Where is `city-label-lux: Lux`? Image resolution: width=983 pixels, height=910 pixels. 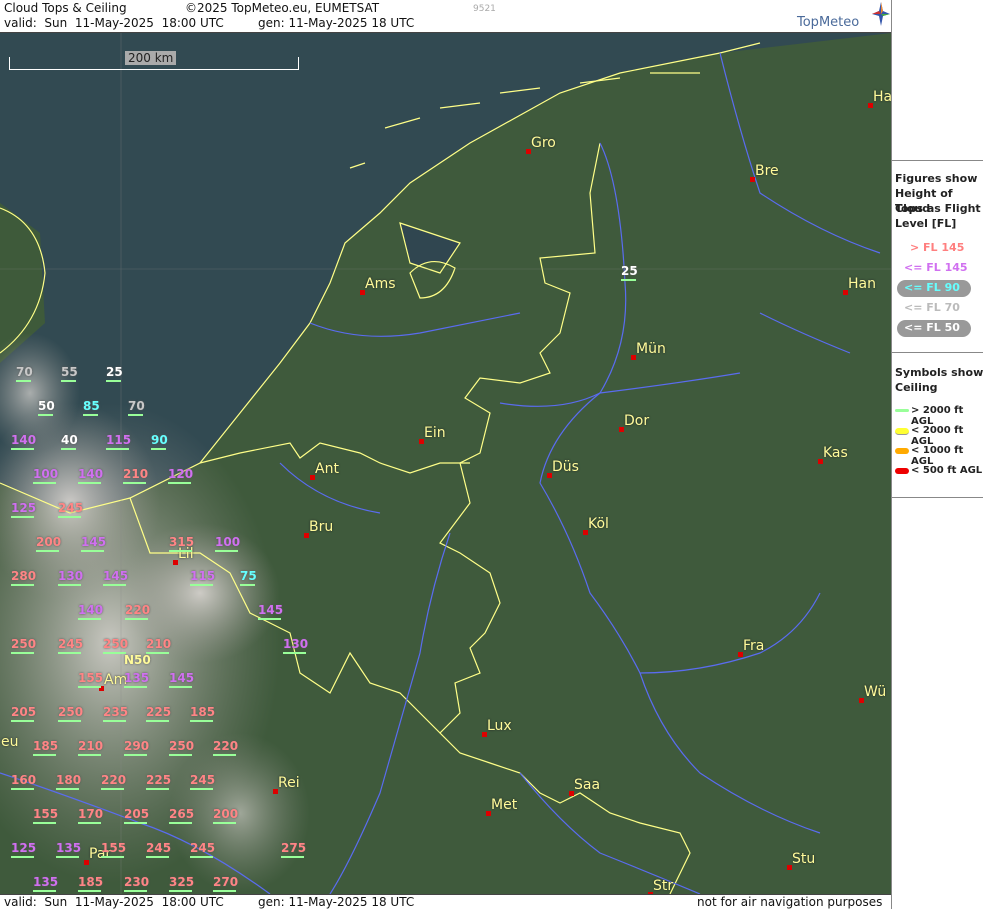 city-label-lux: Lux is located at coordinates (499, 726).